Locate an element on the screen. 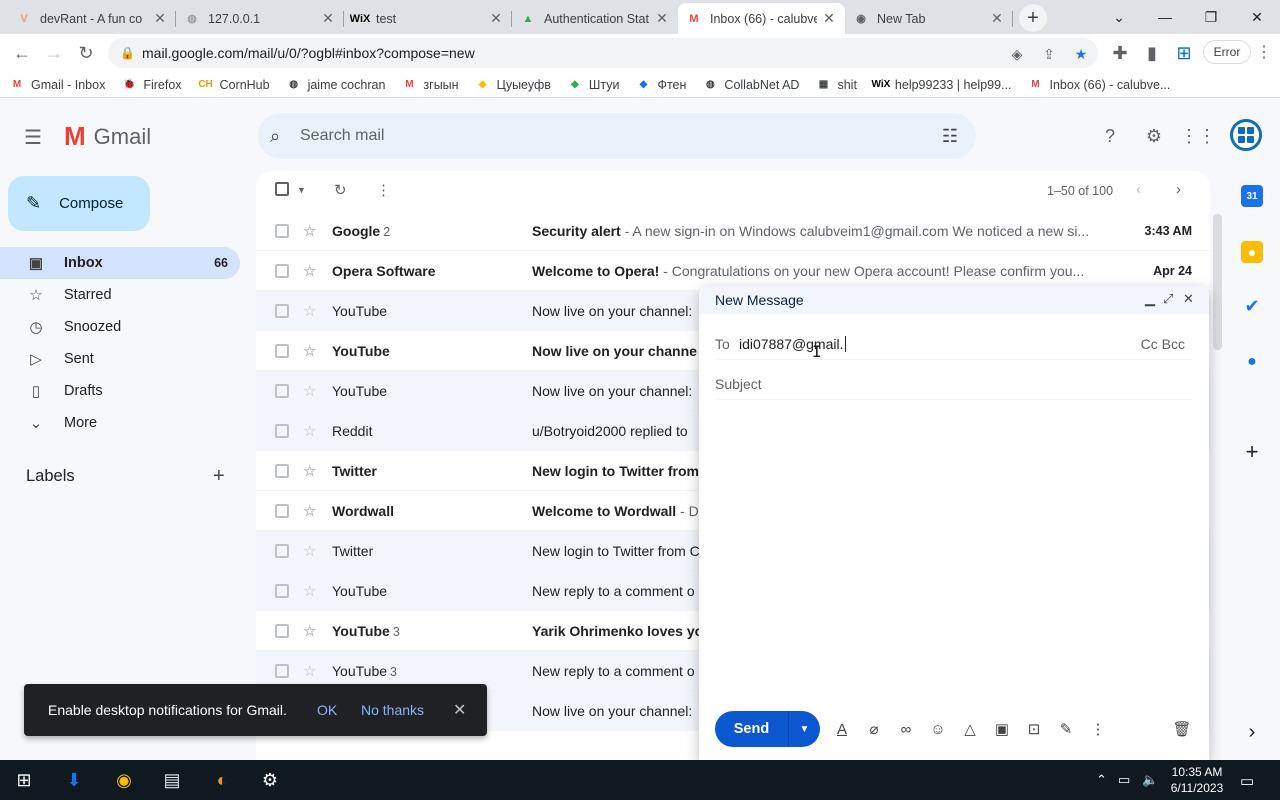 The width and height of the screenshot is (1280, 800). browser-tab: VdevRant - A fun co ✕ is located at coordinates (92, 18).